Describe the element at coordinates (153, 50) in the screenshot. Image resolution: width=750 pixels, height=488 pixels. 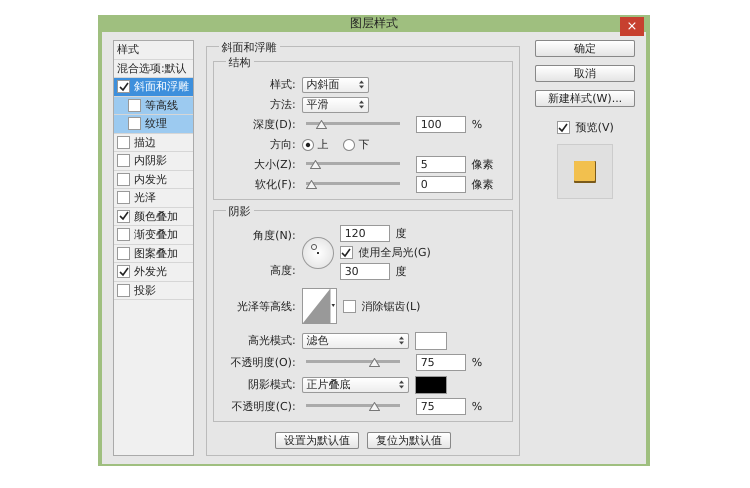
I see `list-header: 样式` at that location.